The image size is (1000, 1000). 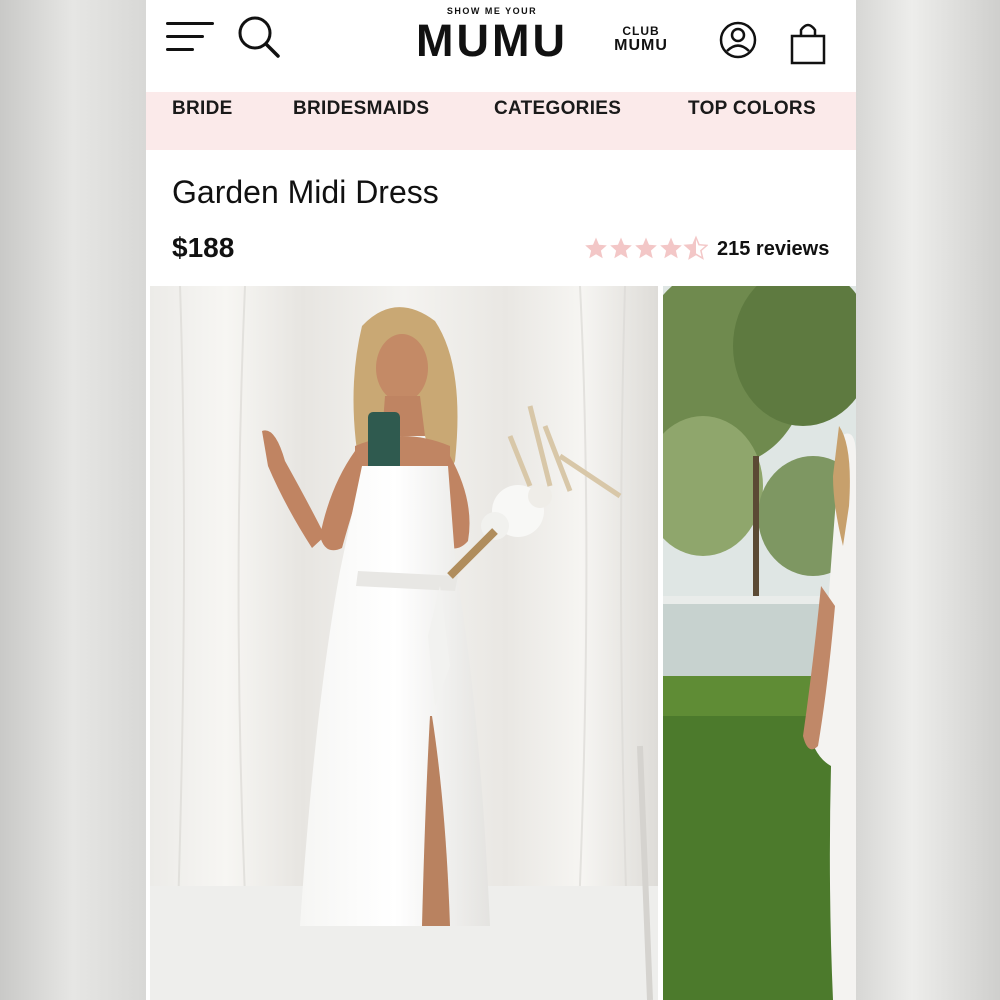 What do you see at coordinates (557, 109) in the screenshot?
I see `nav-item-categories: CATEGORIES` at bounding box center [557, 109].